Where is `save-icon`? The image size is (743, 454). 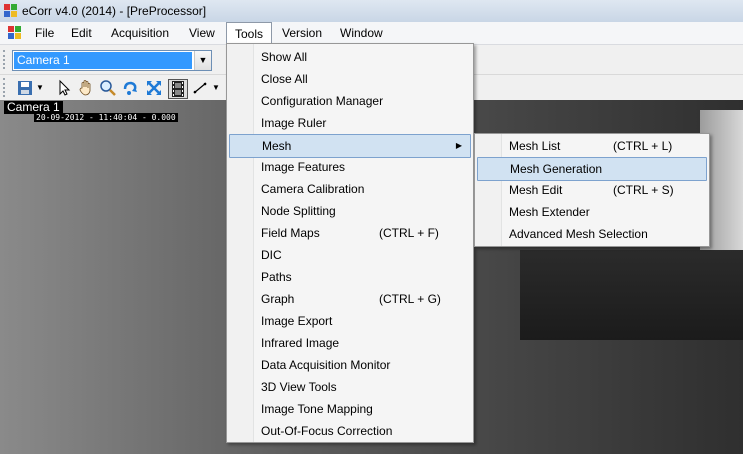 save-icon is located at coordinates (25, 88).